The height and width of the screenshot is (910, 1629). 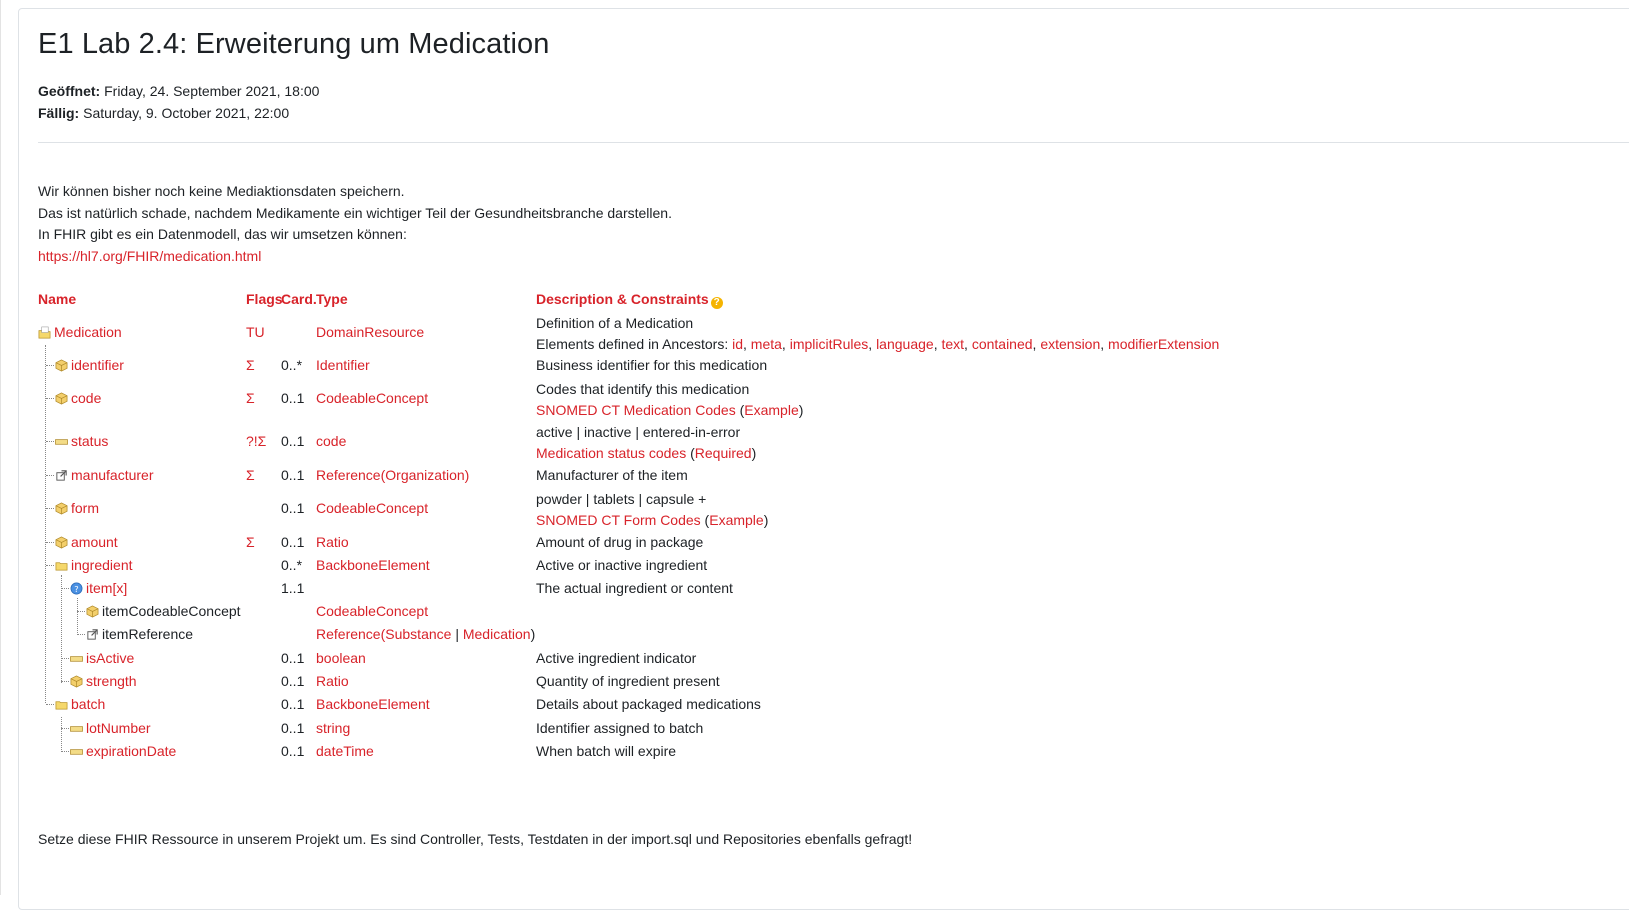 I want to click on paren: (, so click(x=740, y=410).